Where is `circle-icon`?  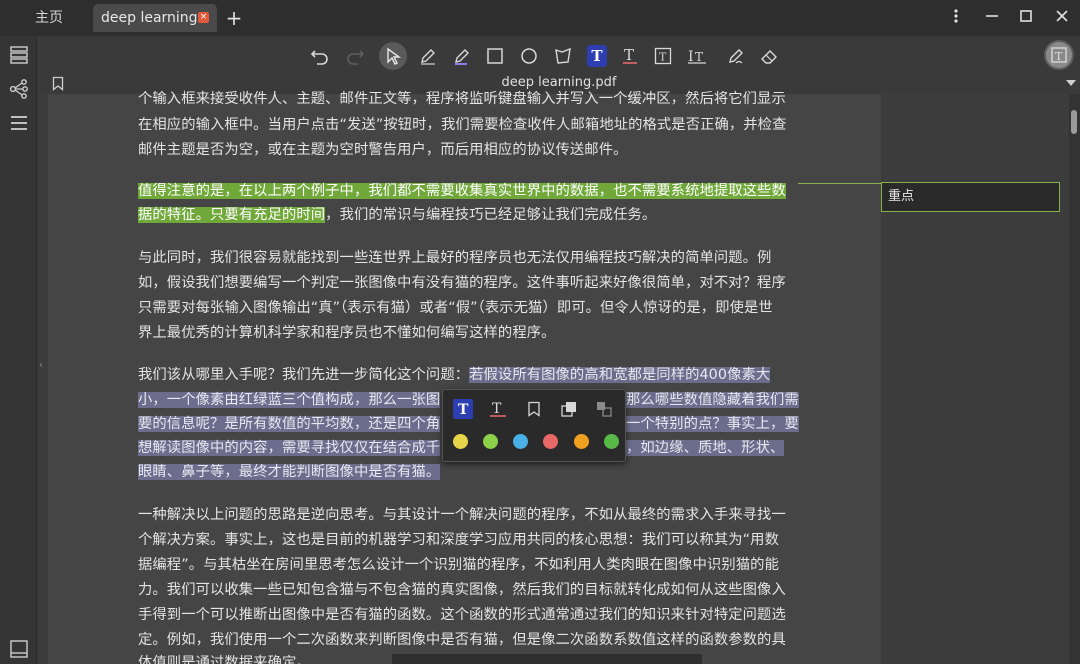 circle-icon is located at coordinates (529, 56).